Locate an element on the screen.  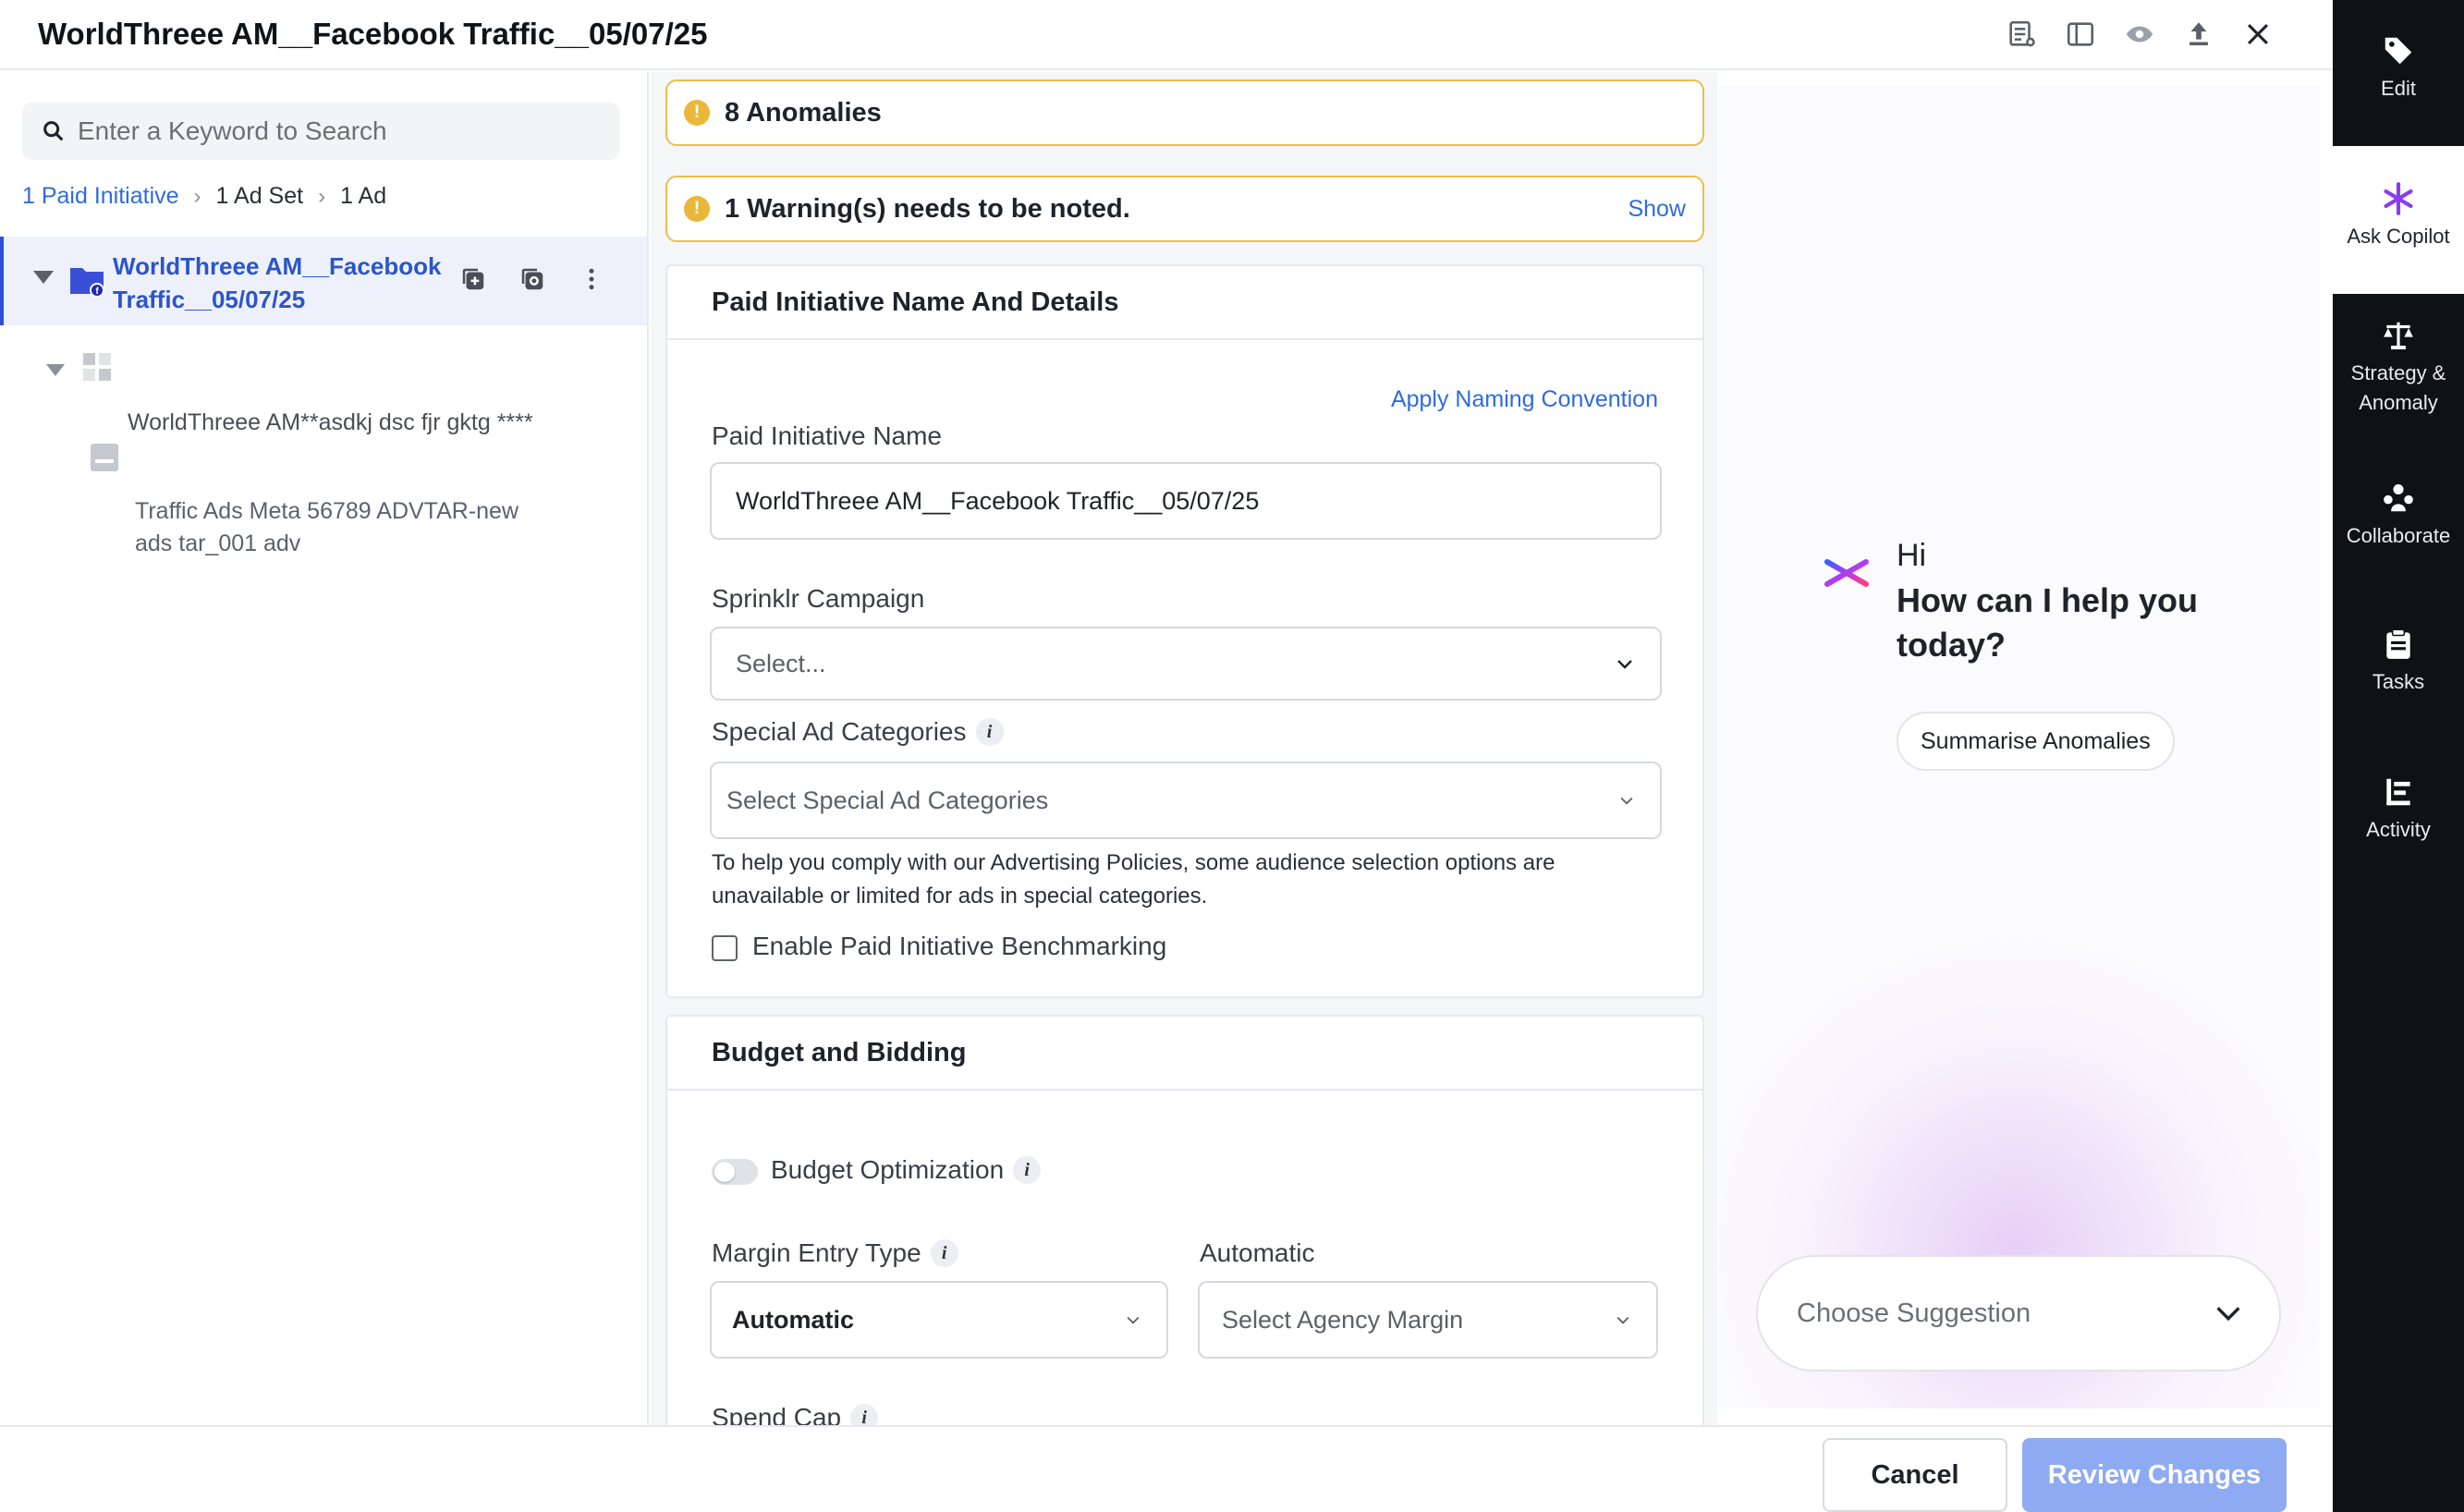
margin-entry-type-select: Automatic is located at coordinates (939, 1320).